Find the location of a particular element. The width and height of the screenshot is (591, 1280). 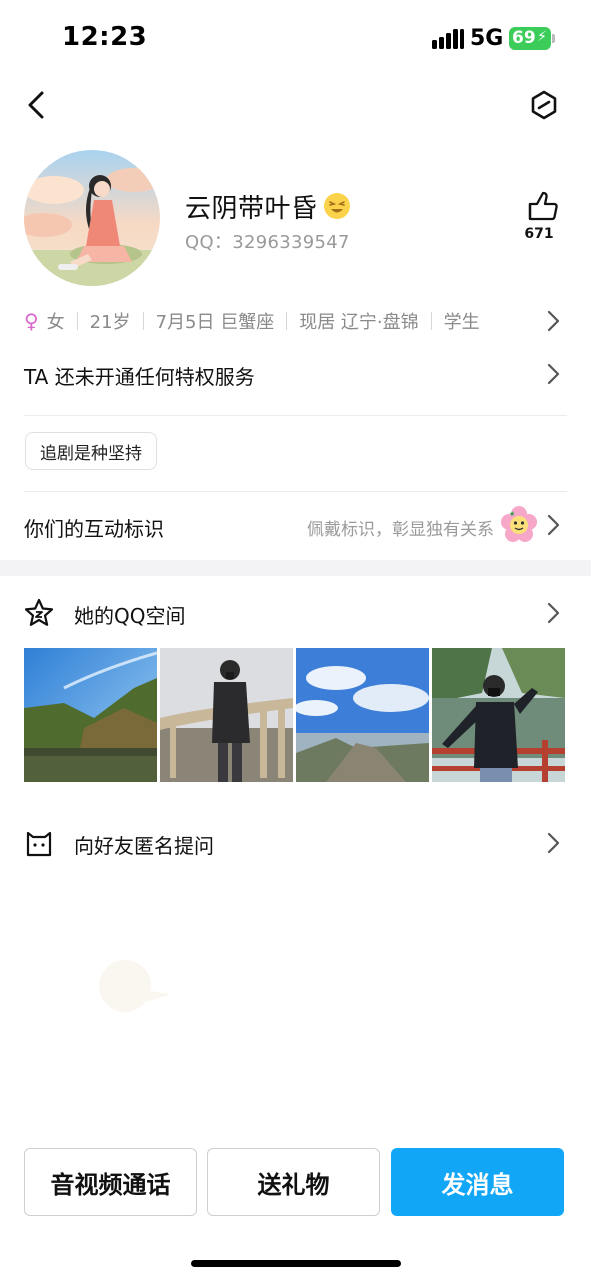

cat-box-icon is located at coordinates (39, 844).